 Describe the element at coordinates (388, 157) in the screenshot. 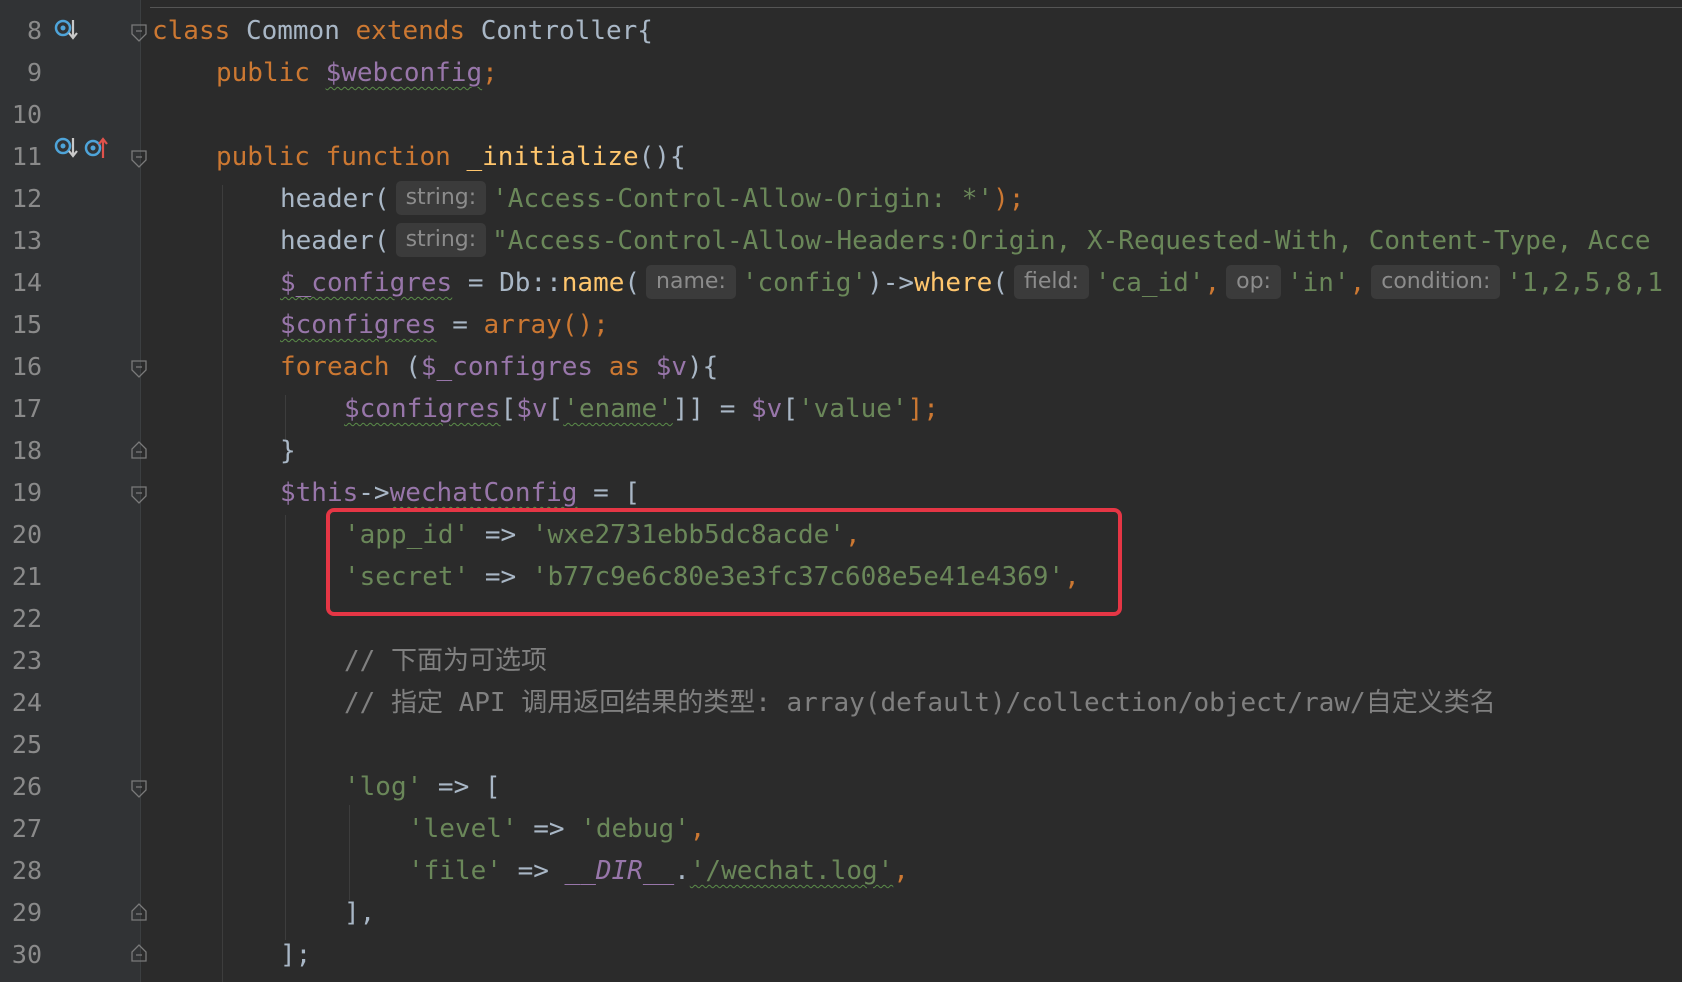

I see `kw-function: function` at that location.